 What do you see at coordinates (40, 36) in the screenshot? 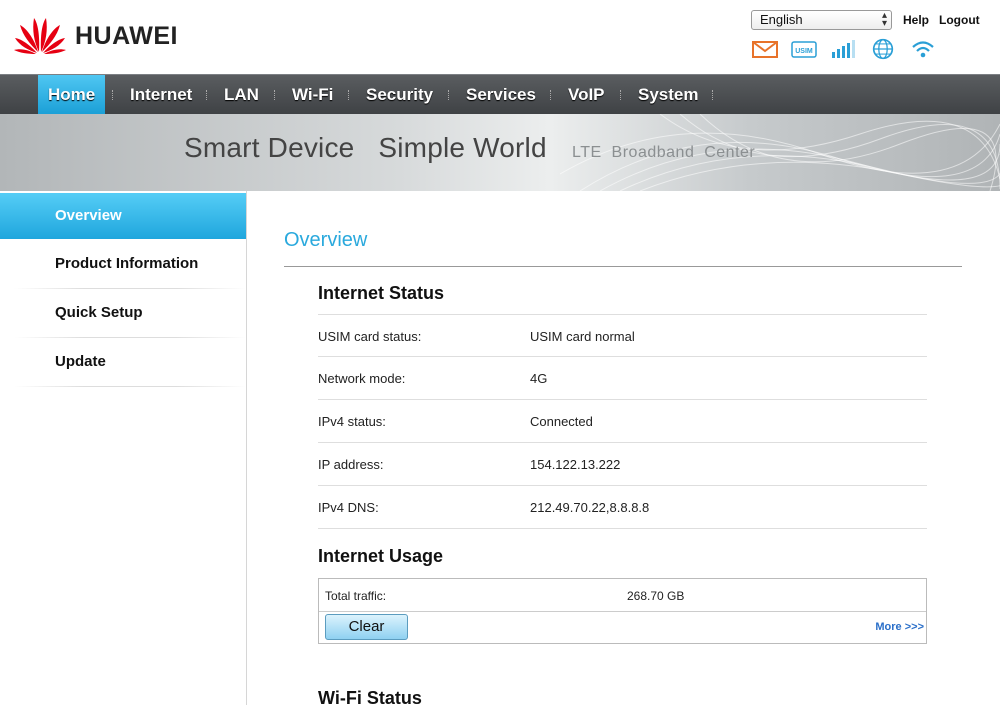
I see `huawei-logo` at bounding box center [40, 36].